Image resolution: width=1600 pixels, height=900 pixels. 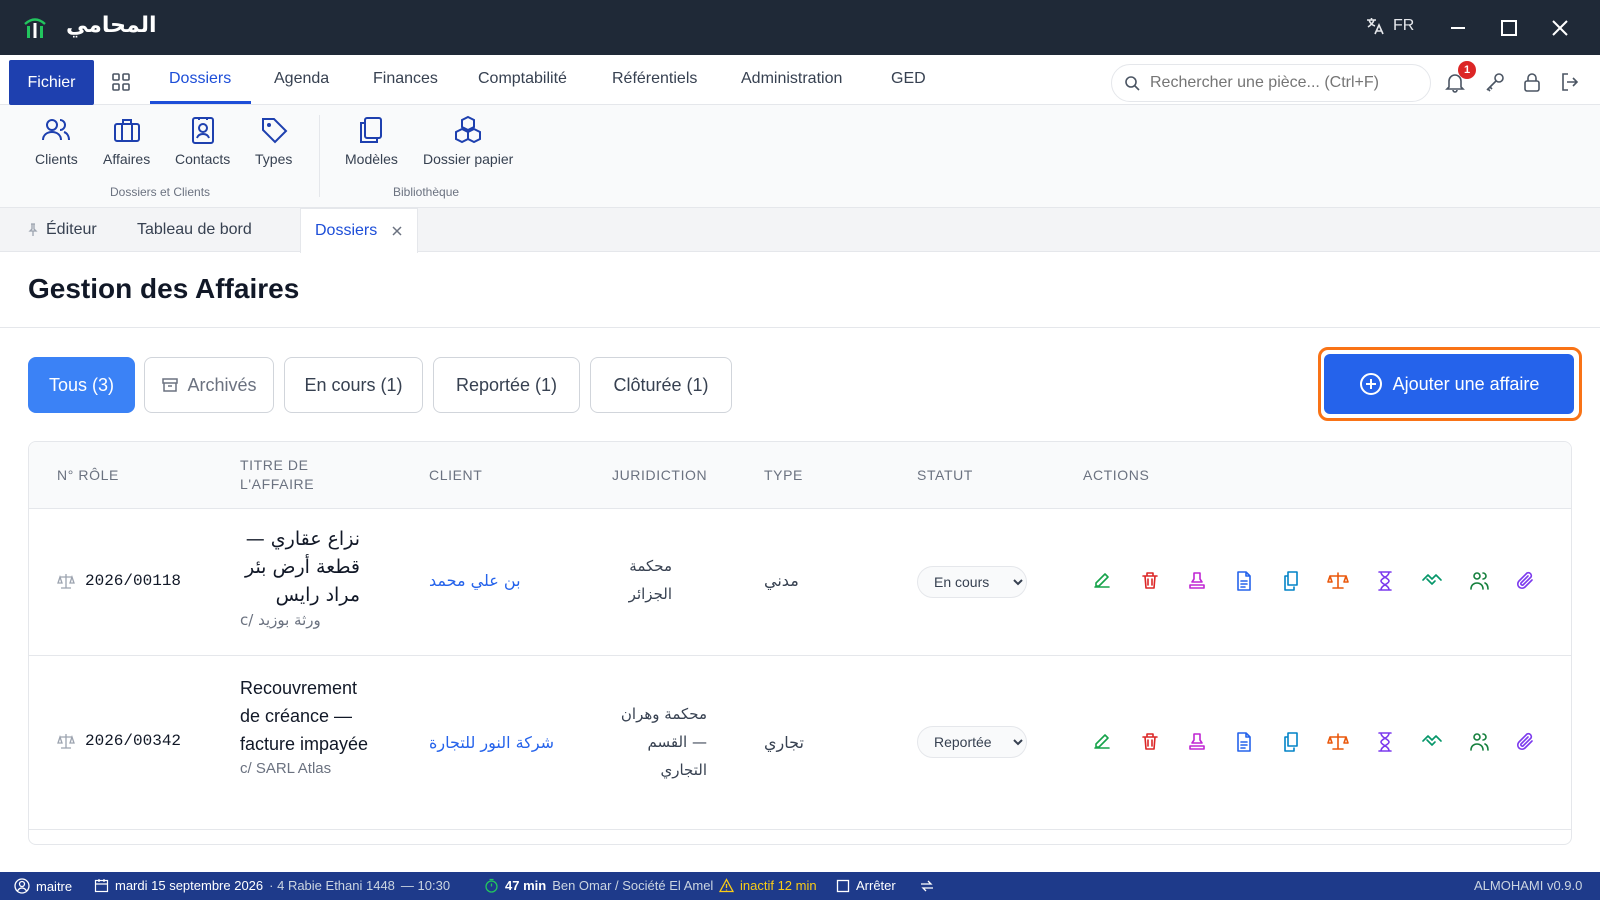 I want to click on menu-ged: GED, so click(x=908, y=79).